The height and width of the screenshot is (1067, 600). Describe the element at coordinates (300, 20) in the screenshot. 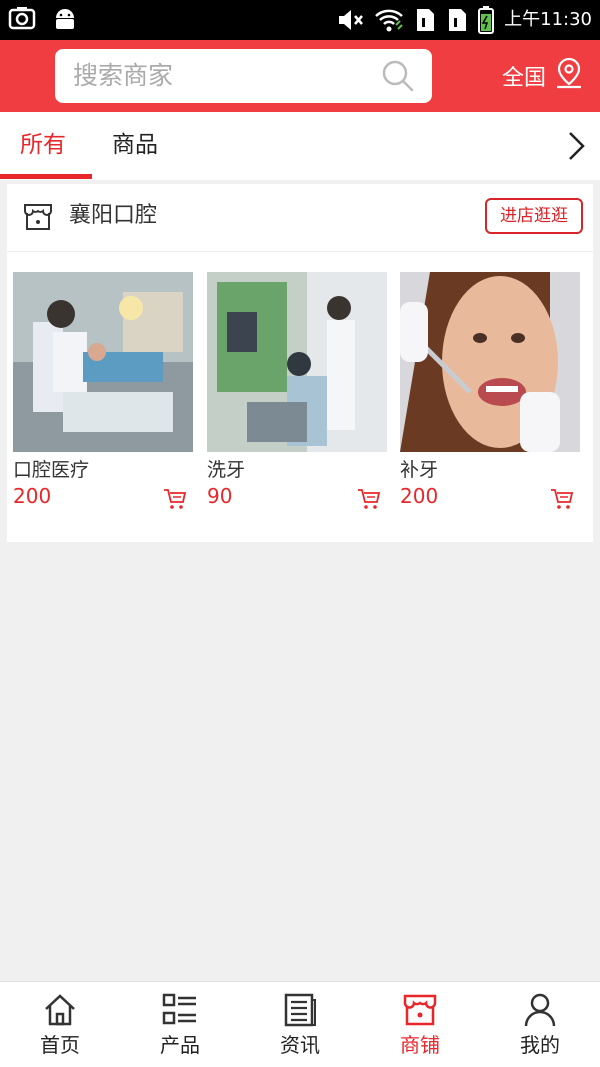

I see `status-bar: 上午11:30` at that location.